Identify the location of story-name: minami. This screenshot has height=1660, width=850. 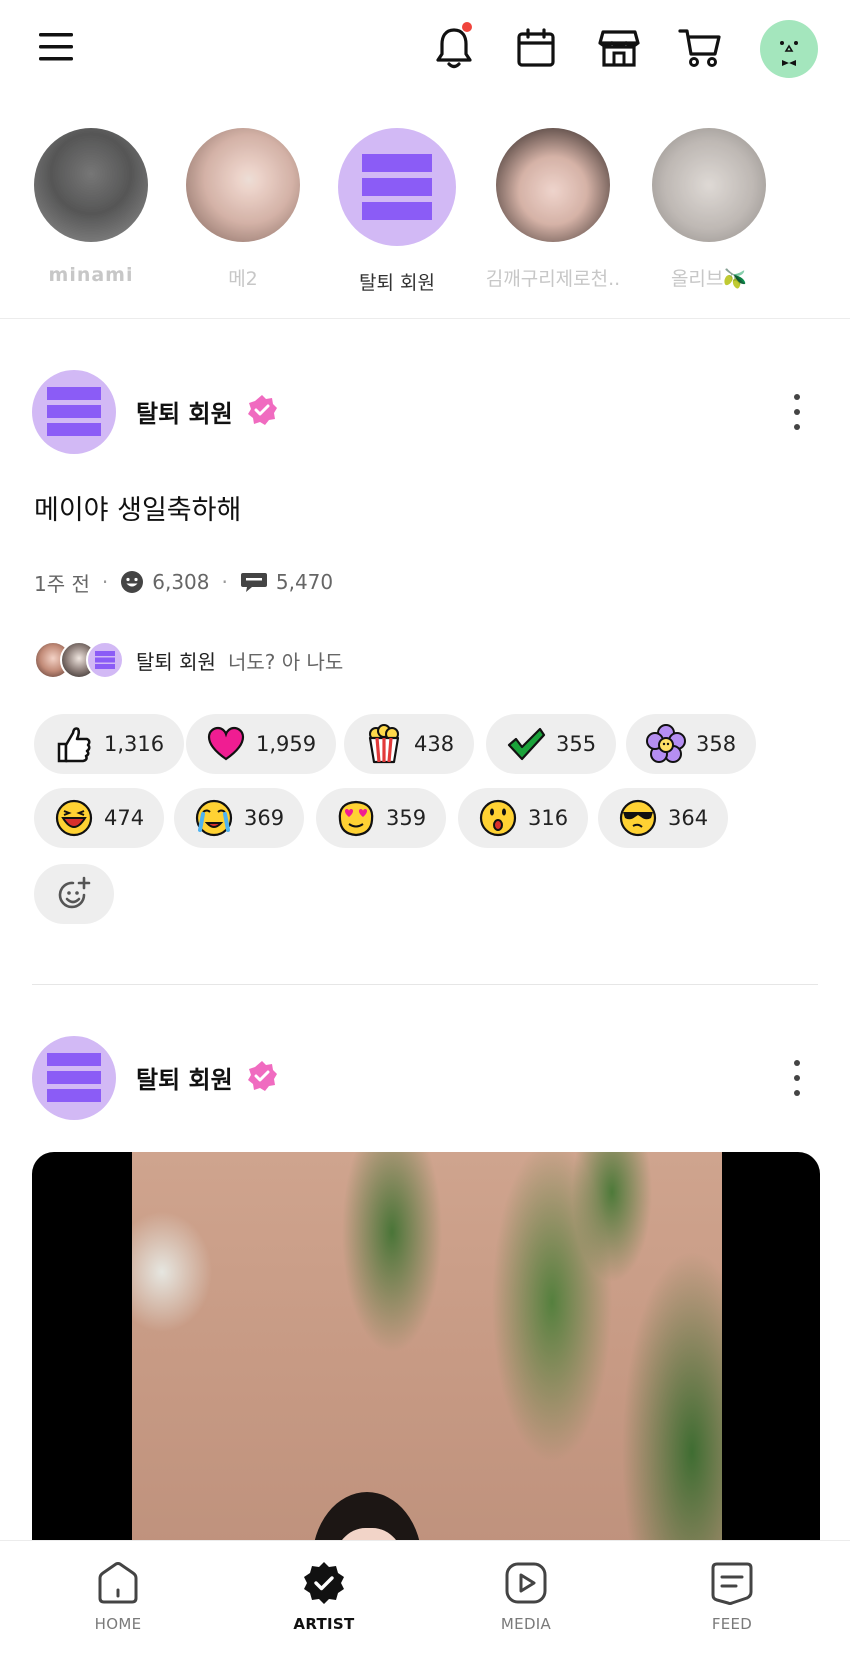
(91, 275).